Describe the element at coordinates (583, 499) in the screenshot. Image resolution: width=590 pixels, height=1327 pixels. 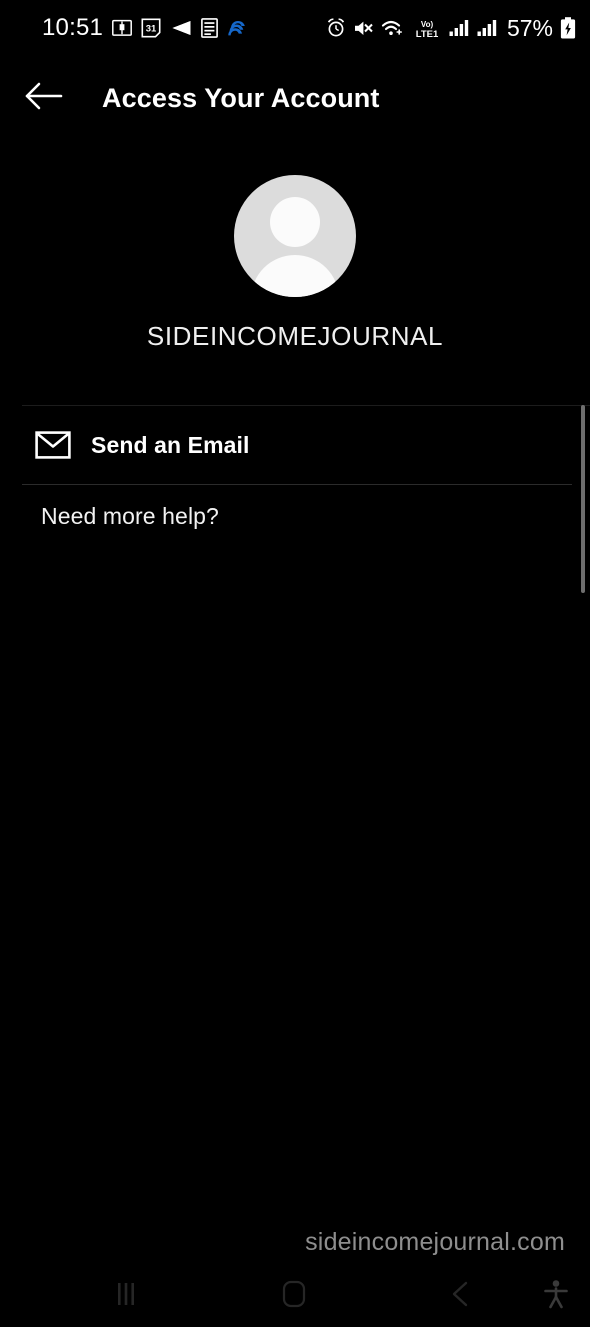
I see `scrollbar-thumb` at that location.